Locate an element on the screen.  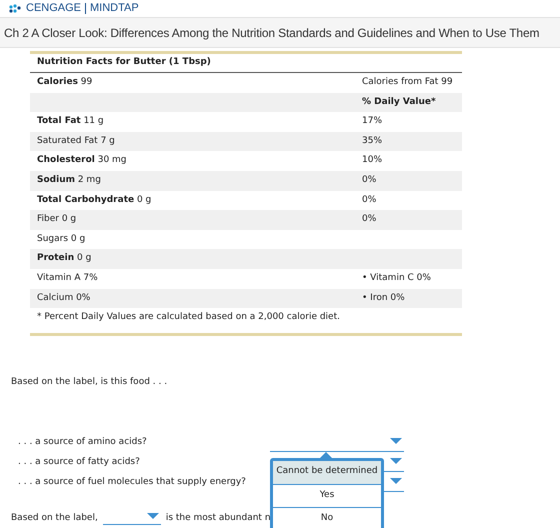
question-item: . . . a source of fuel molecules that supply energy? is located at coordinates (132, 483).